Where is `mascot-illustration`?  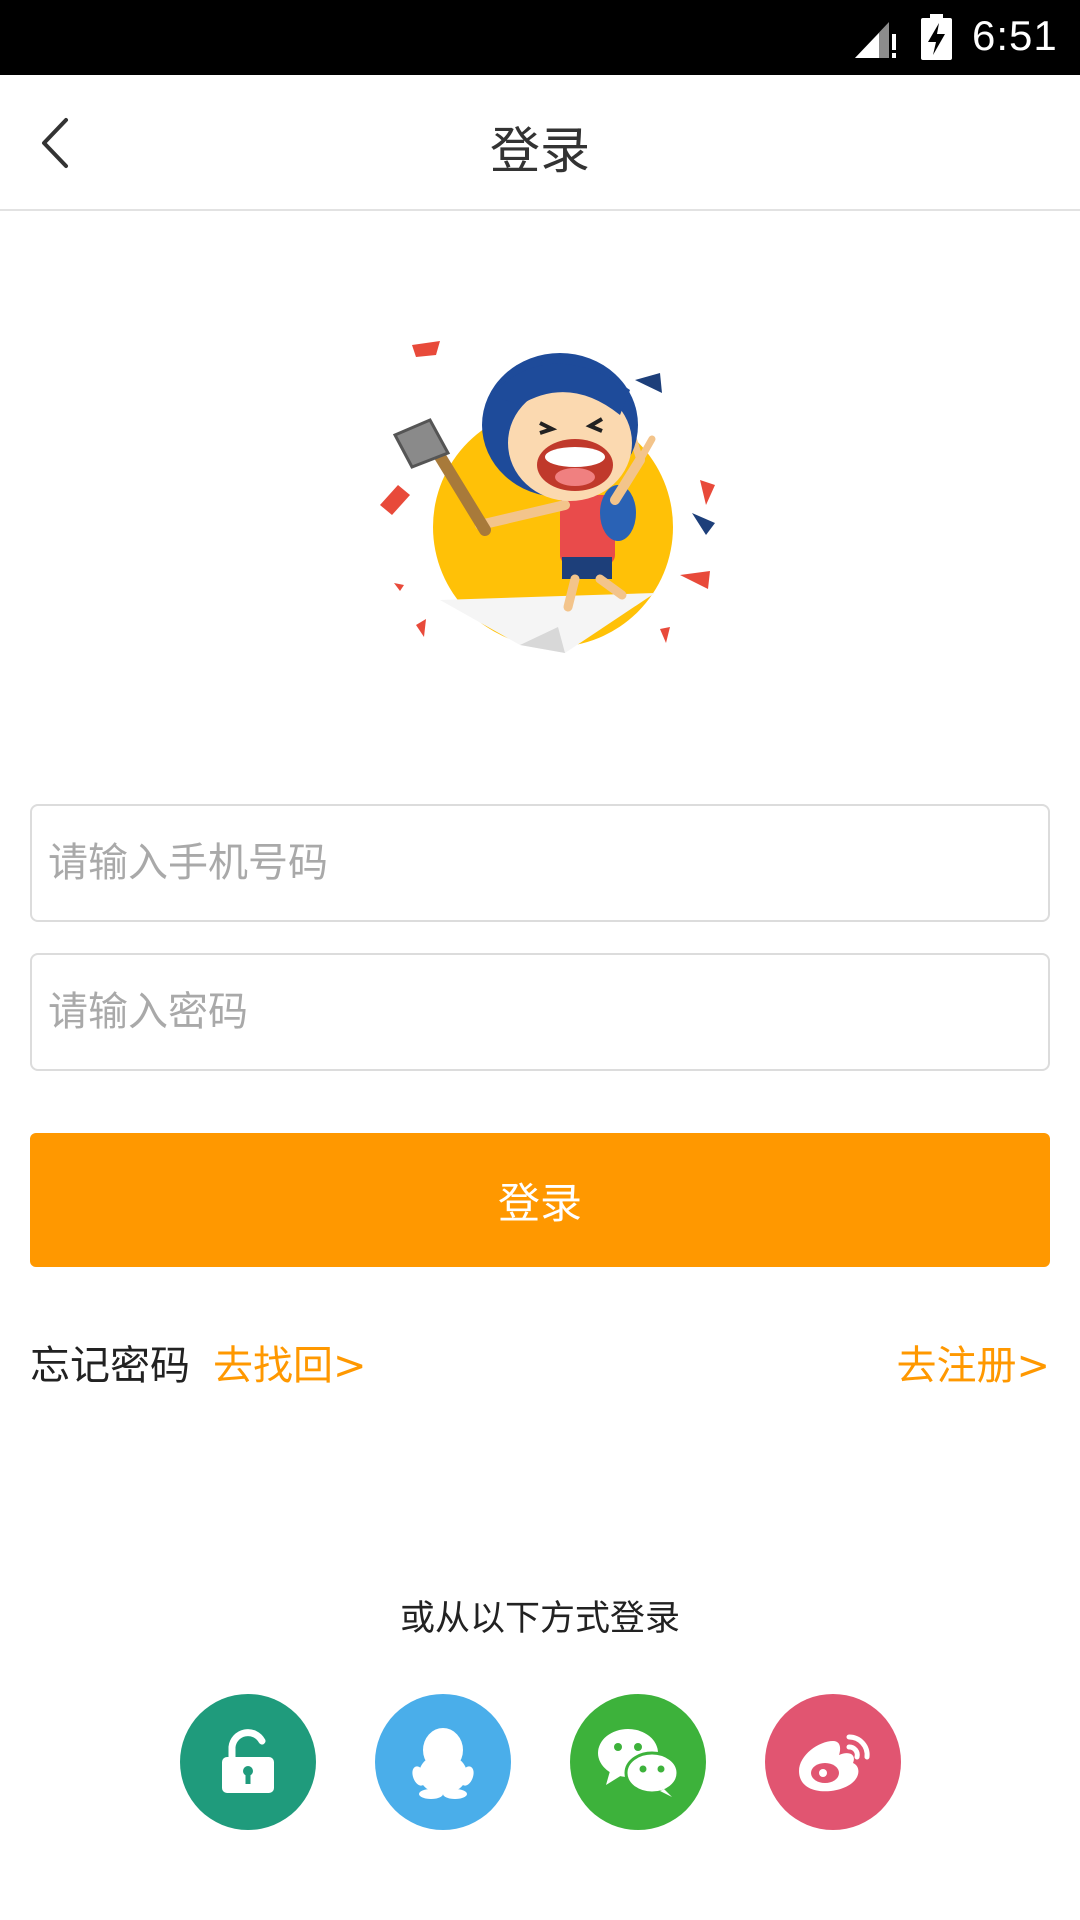
mascot-illustration is located at coordinates (547, 497).